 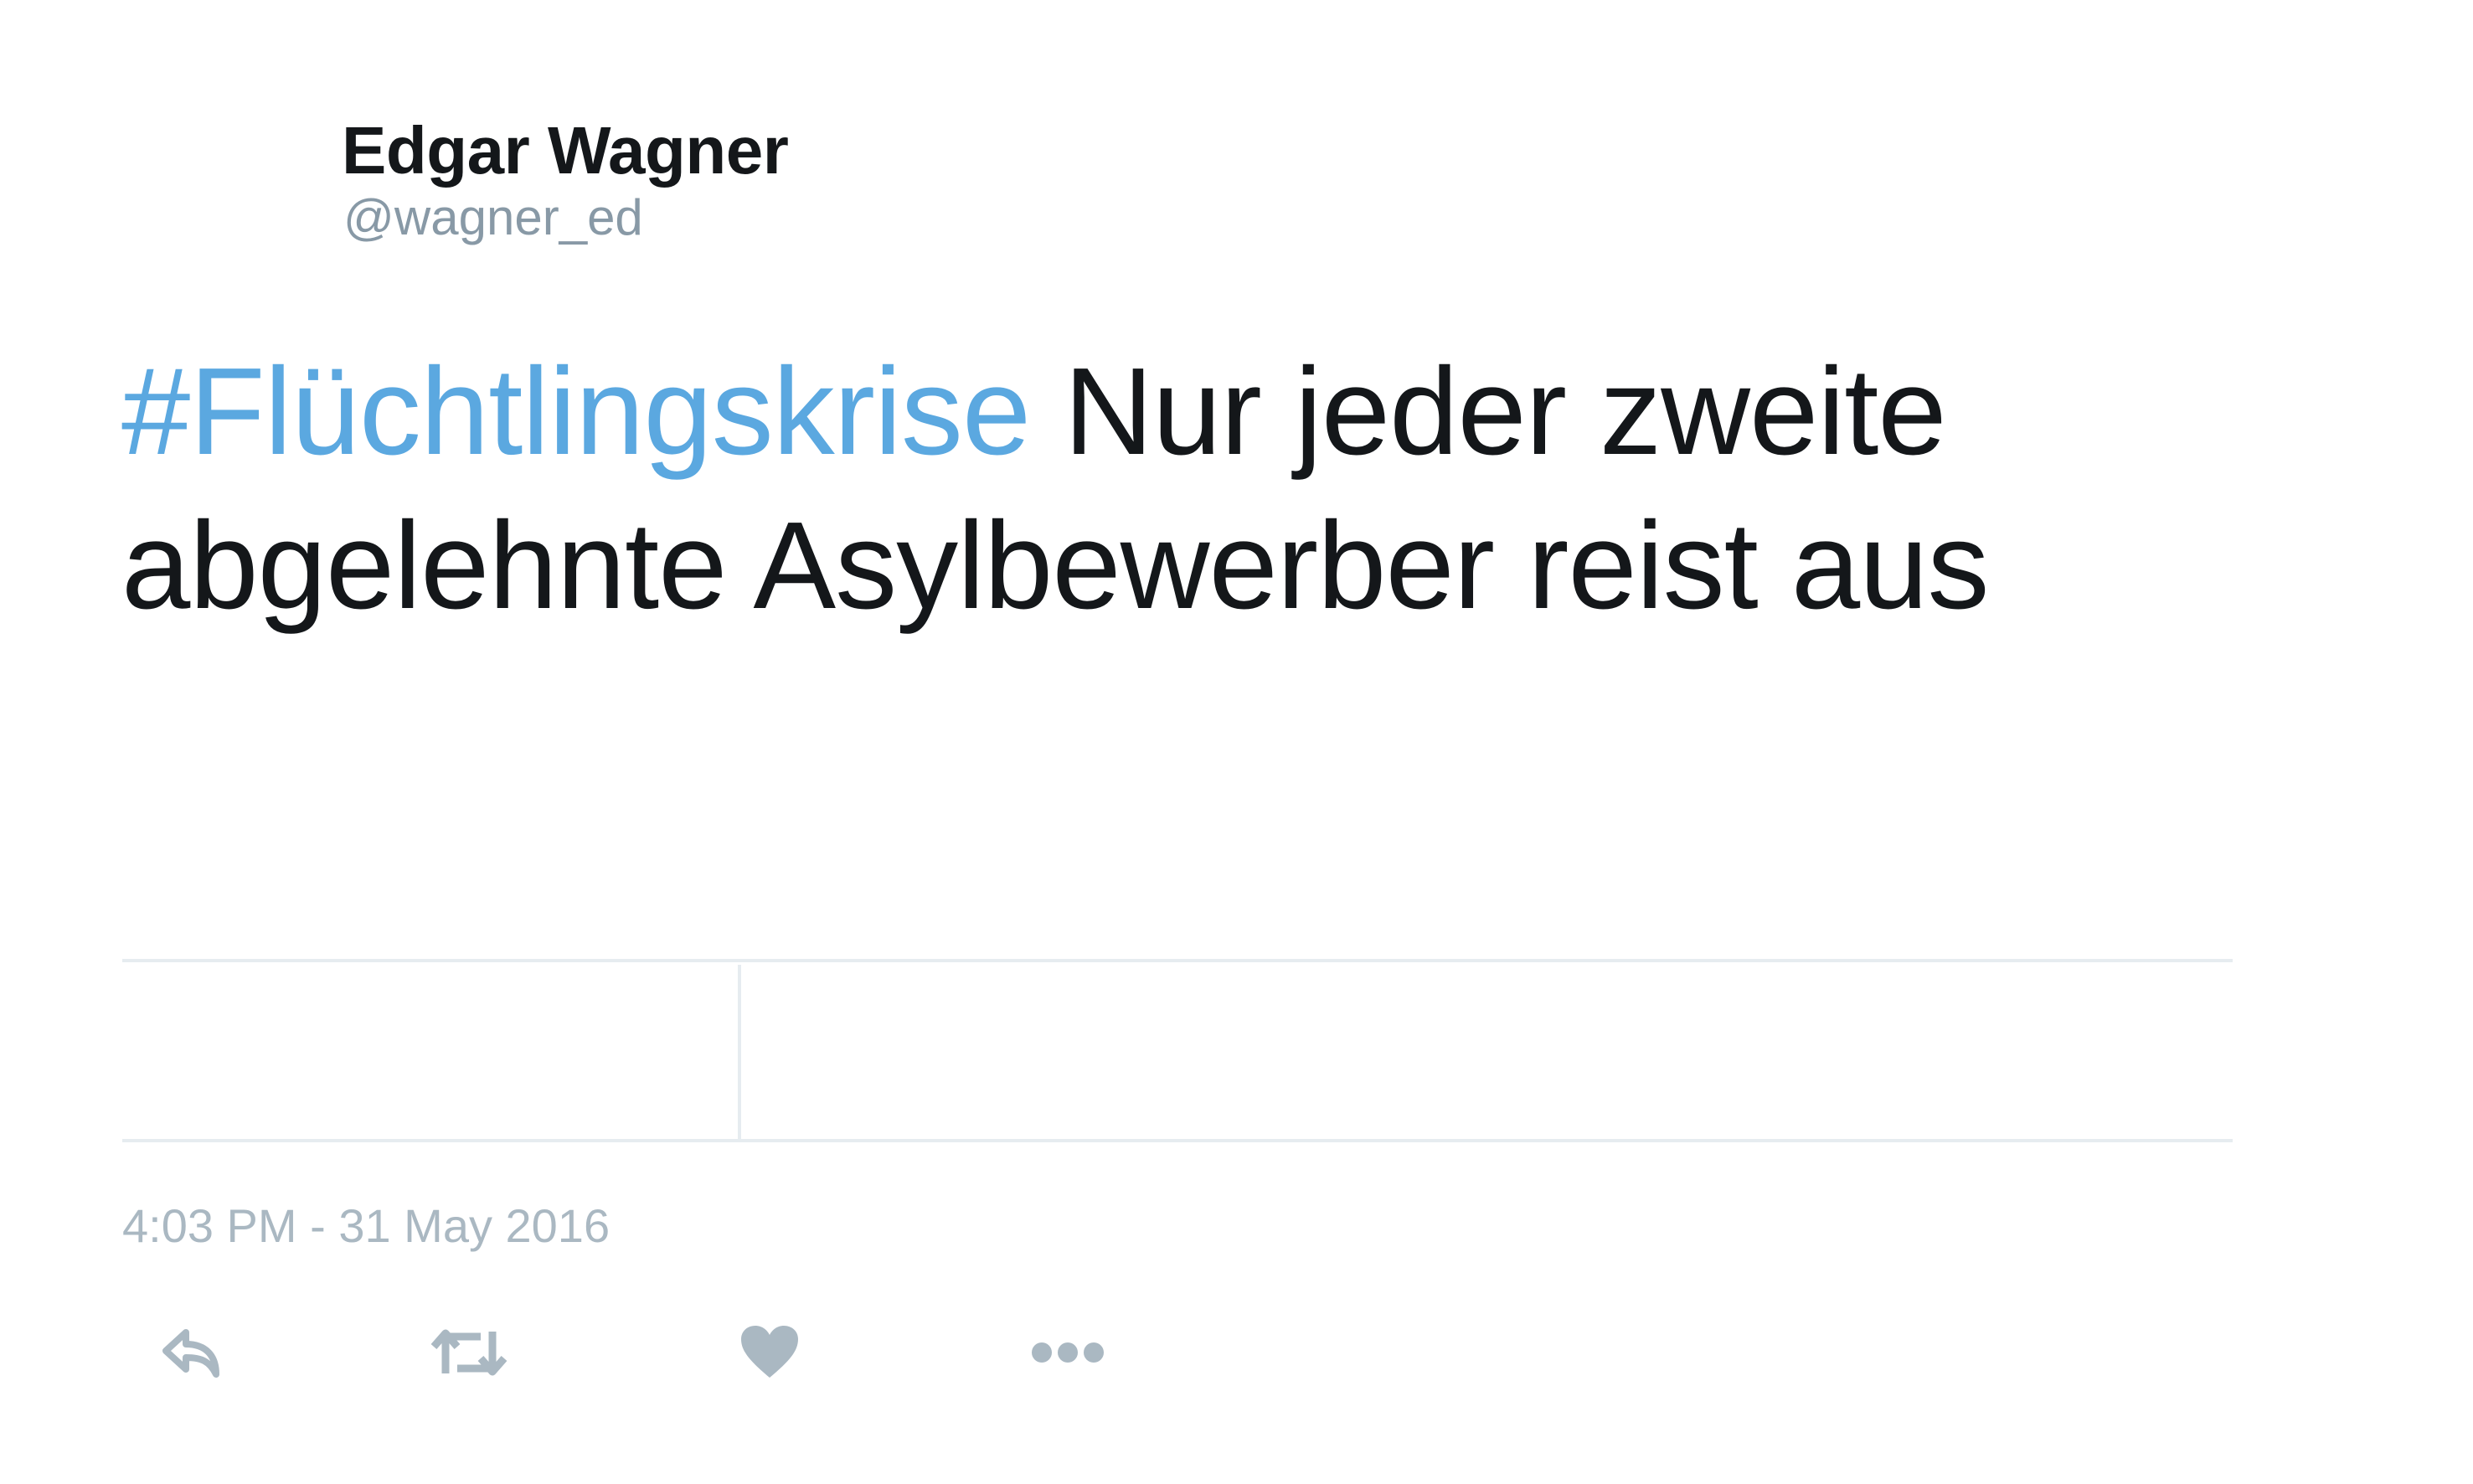 I want to click on retweet-icon, so click(x=469, y=1352).